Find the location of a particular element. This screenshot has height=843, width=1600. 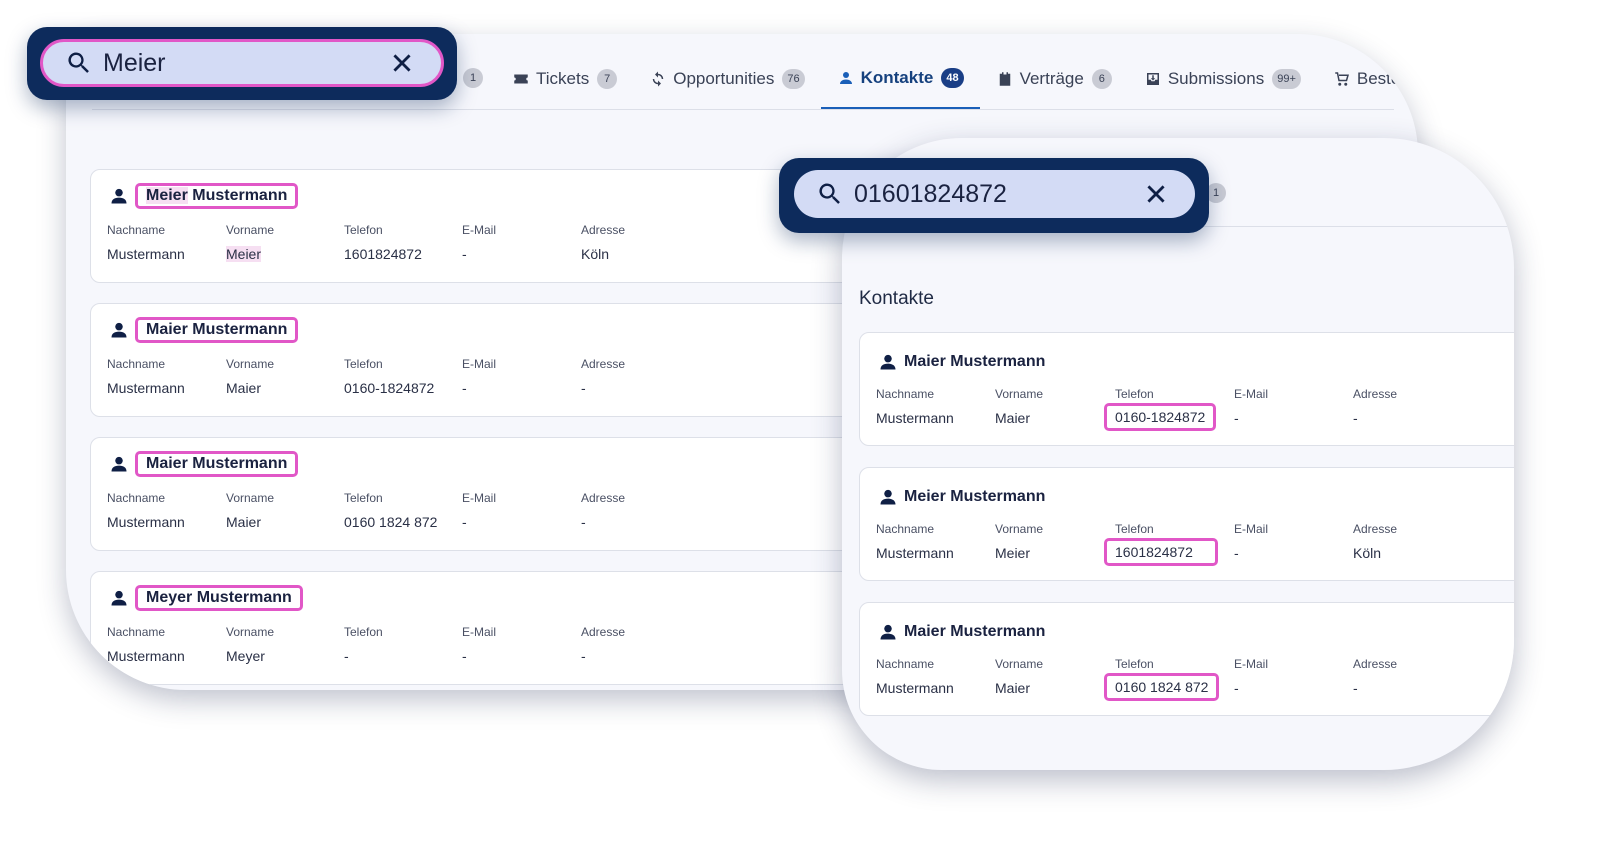

section-title: Kontakte is located at coordinates (896, 298).